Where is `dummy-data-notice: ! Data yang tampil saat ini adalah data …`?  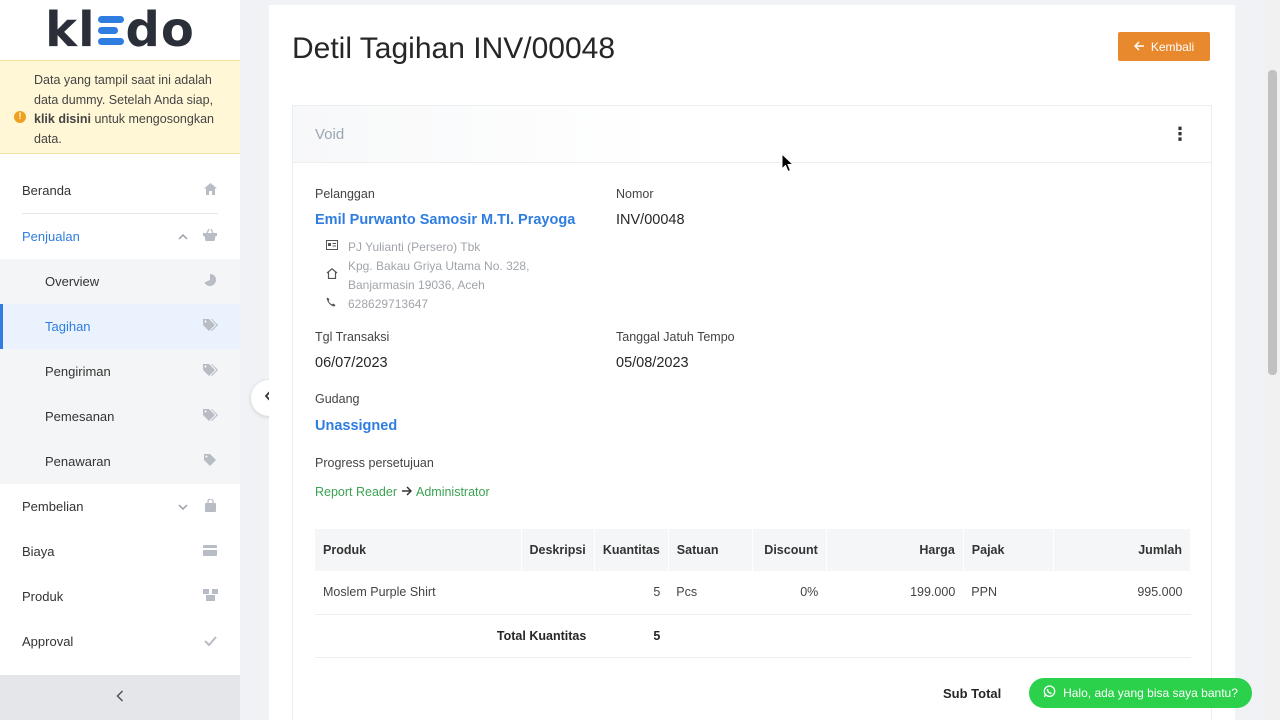
dummy-data-notice: ! Data yang tampil saat ini adalah data … is located at coordinates (120, 107).